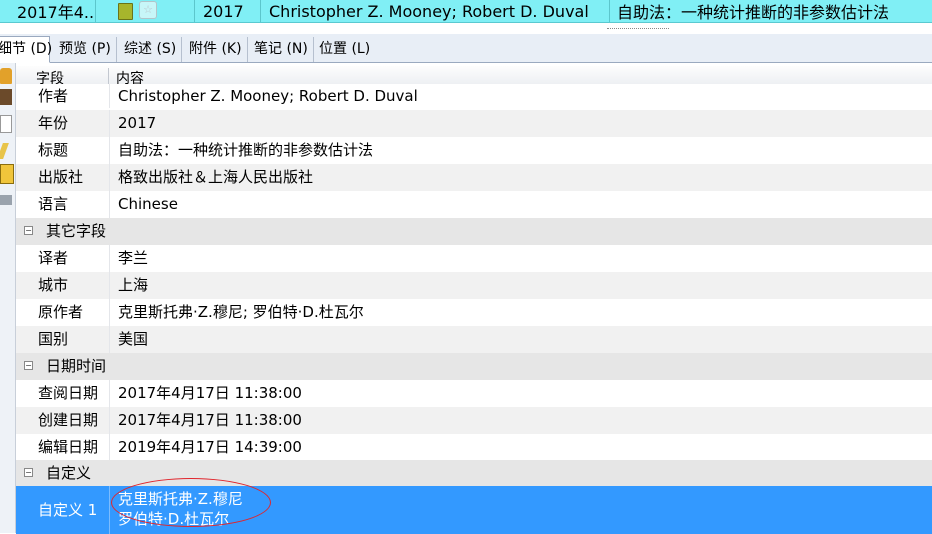 The width and height of the screenshot is (932, 534). I want to click on field-value: 李兰, so click(133, 258).